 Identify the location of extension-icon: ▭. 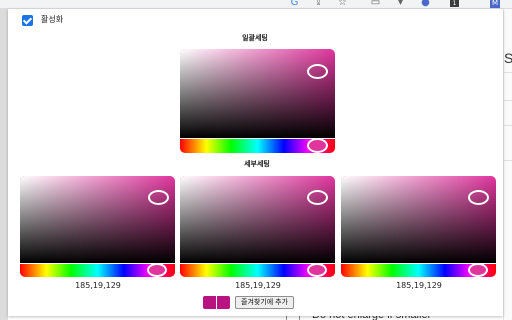
(375, 4).